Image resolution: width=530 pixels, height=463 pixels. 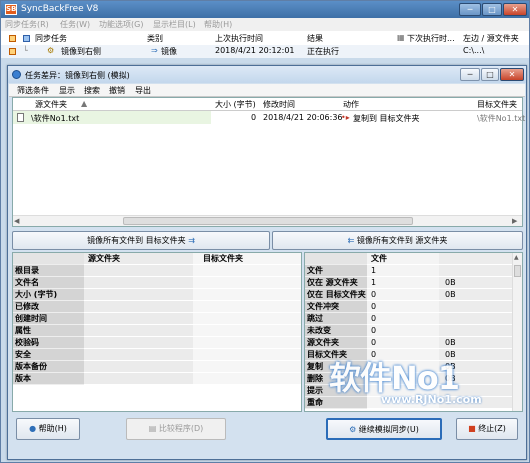 I want to click on compare-icon: ▤, so click(x=153, y=428).